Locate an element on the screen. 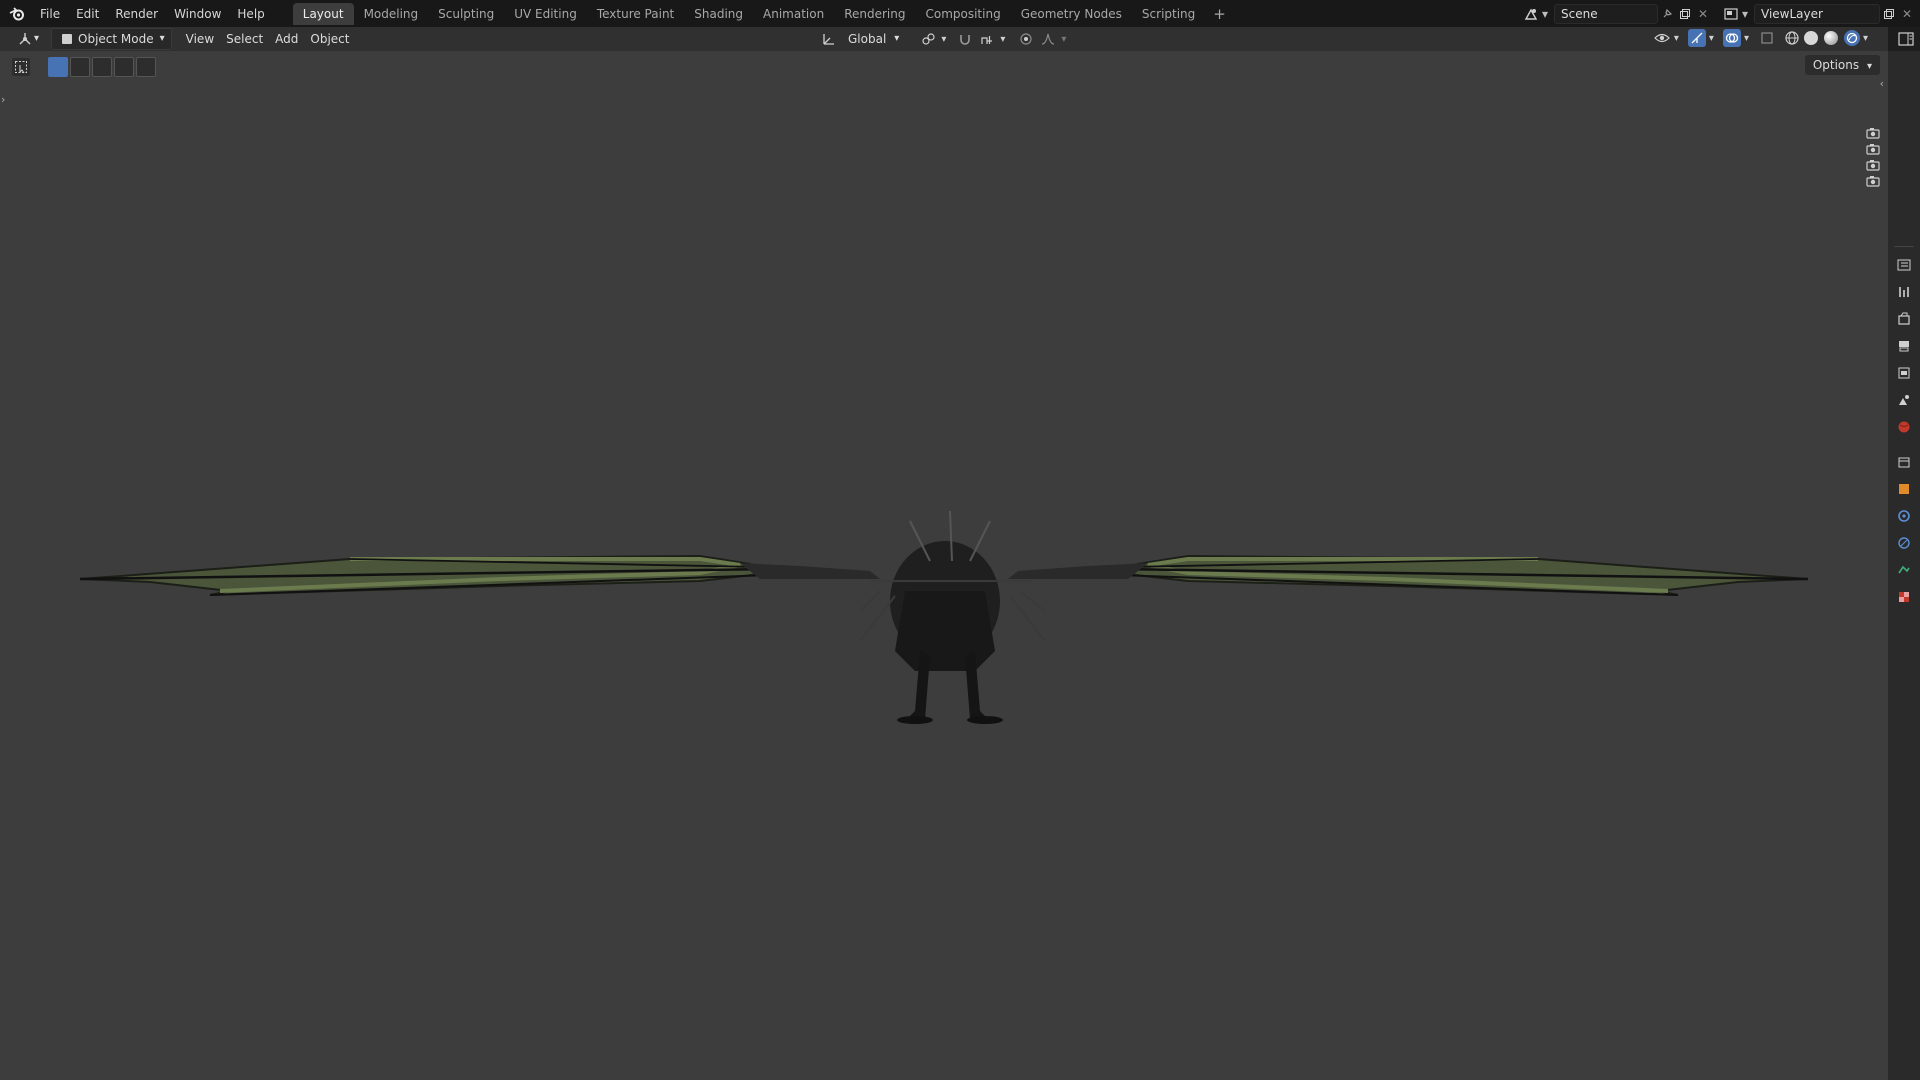  tab-compositing: Compositing is located at coordinates (962, 14).